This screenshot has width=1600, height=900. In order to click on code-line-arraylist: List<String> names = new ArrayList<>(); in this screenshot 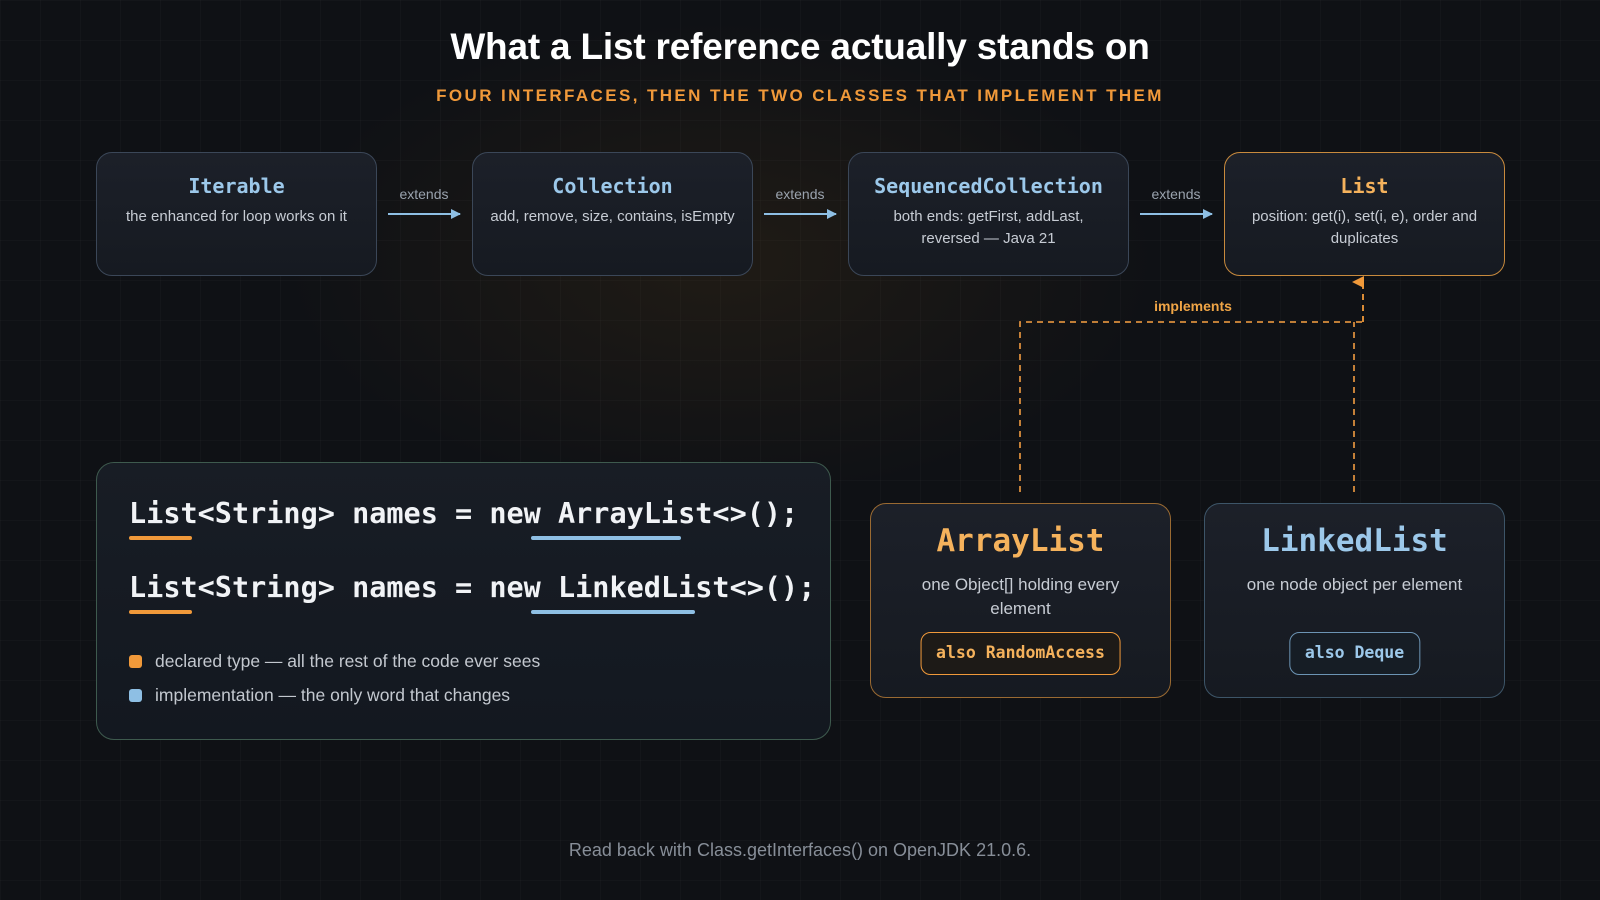, I will do `click(463, 513)`.